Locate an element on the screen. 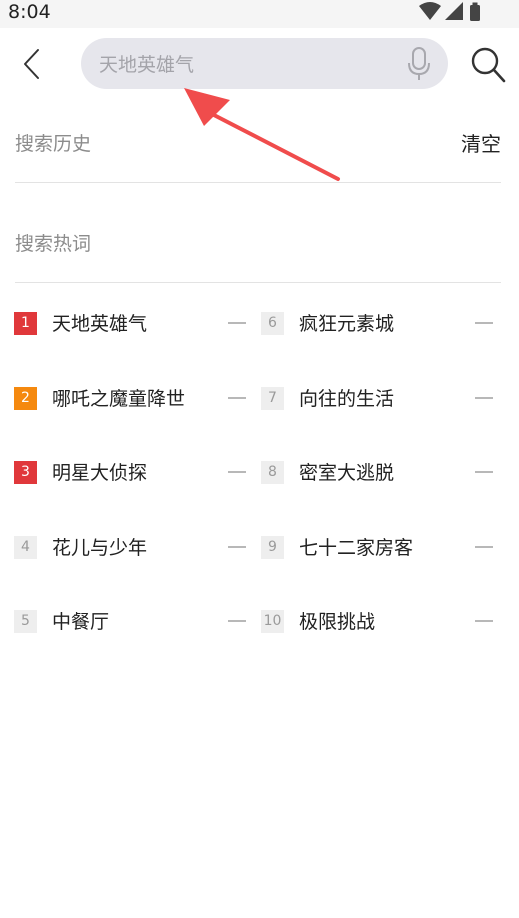 The height and width of the screenshot is (918, 519). hot-keyword-label: 密室大逃脱 is located at coordinates (347, 473).